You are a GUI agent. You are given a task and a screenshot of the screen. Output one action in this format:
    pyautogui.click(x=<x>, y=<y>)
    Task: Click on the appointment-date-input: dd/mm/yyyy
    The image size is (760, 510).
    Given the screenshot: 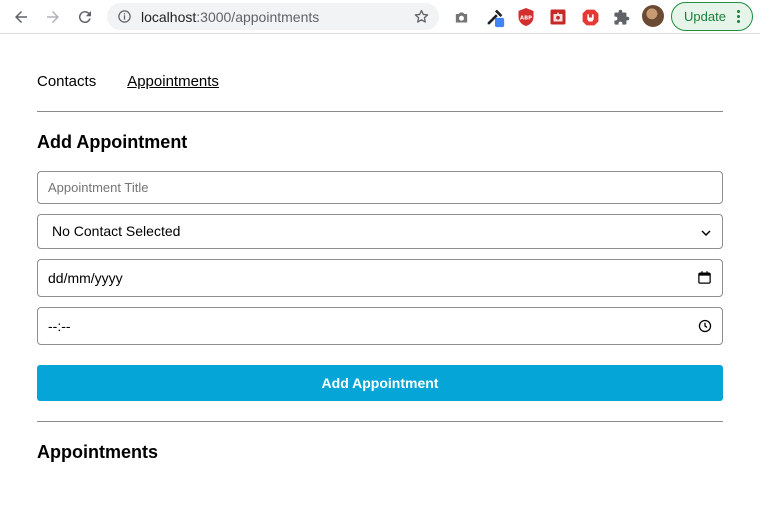 What is the action you would take?
    pyautogui.click(x=380, y=278)
    